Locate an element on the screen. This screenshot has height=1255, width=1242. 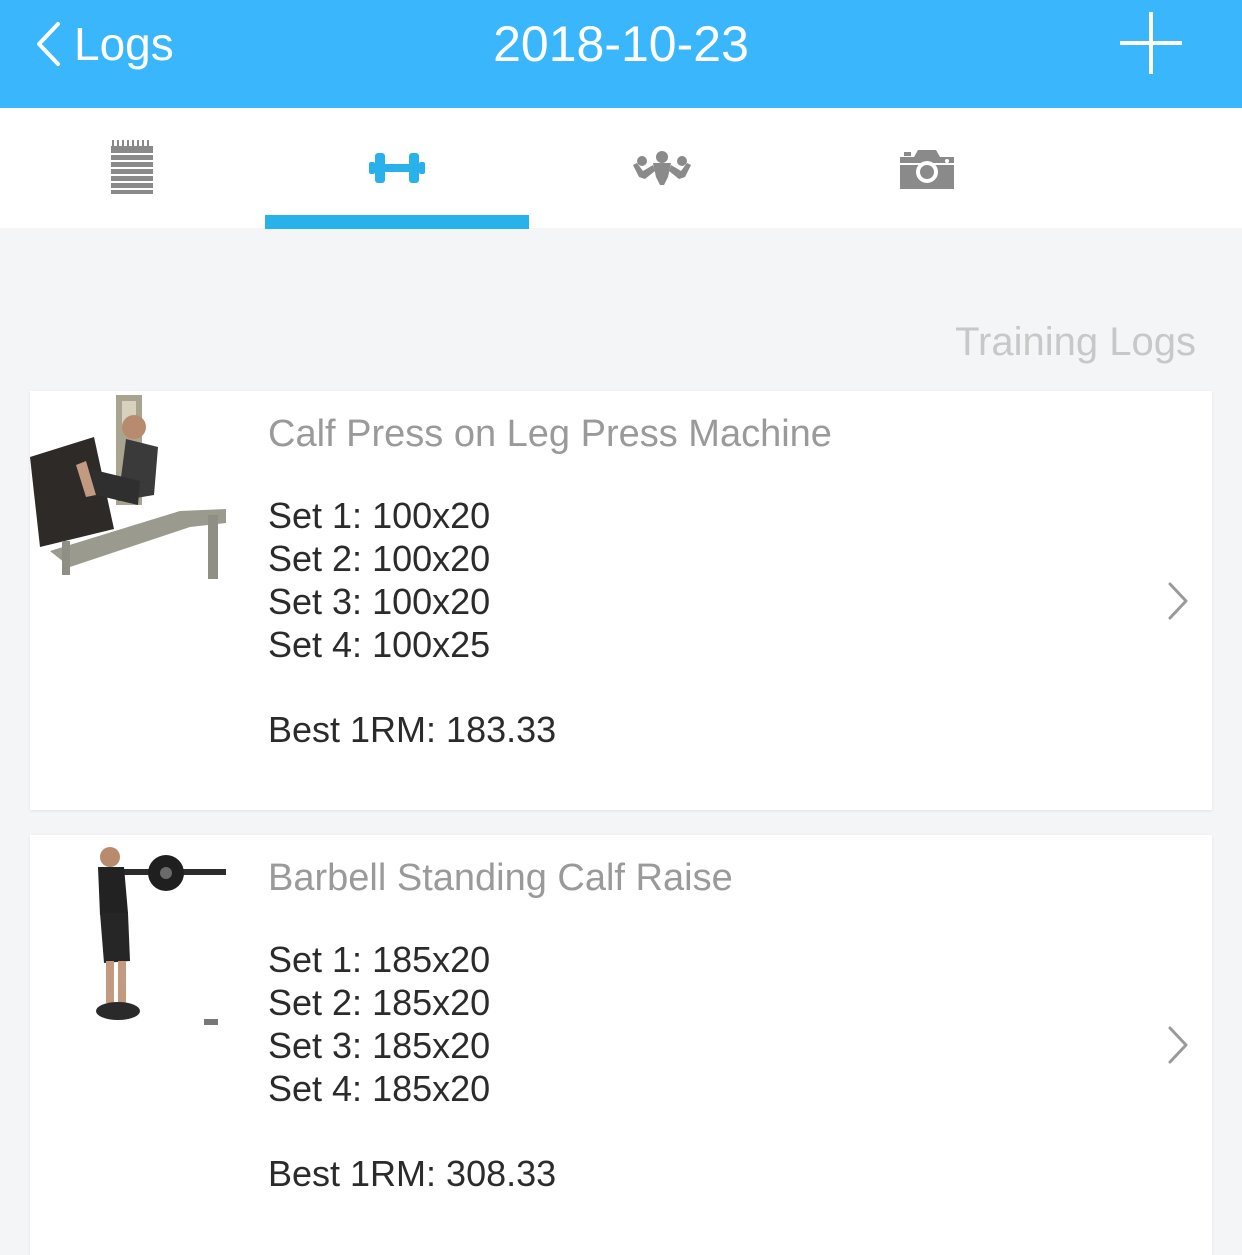
exercise-name: Barbell Standing Calf Raise is located at coordinates (500, 878).